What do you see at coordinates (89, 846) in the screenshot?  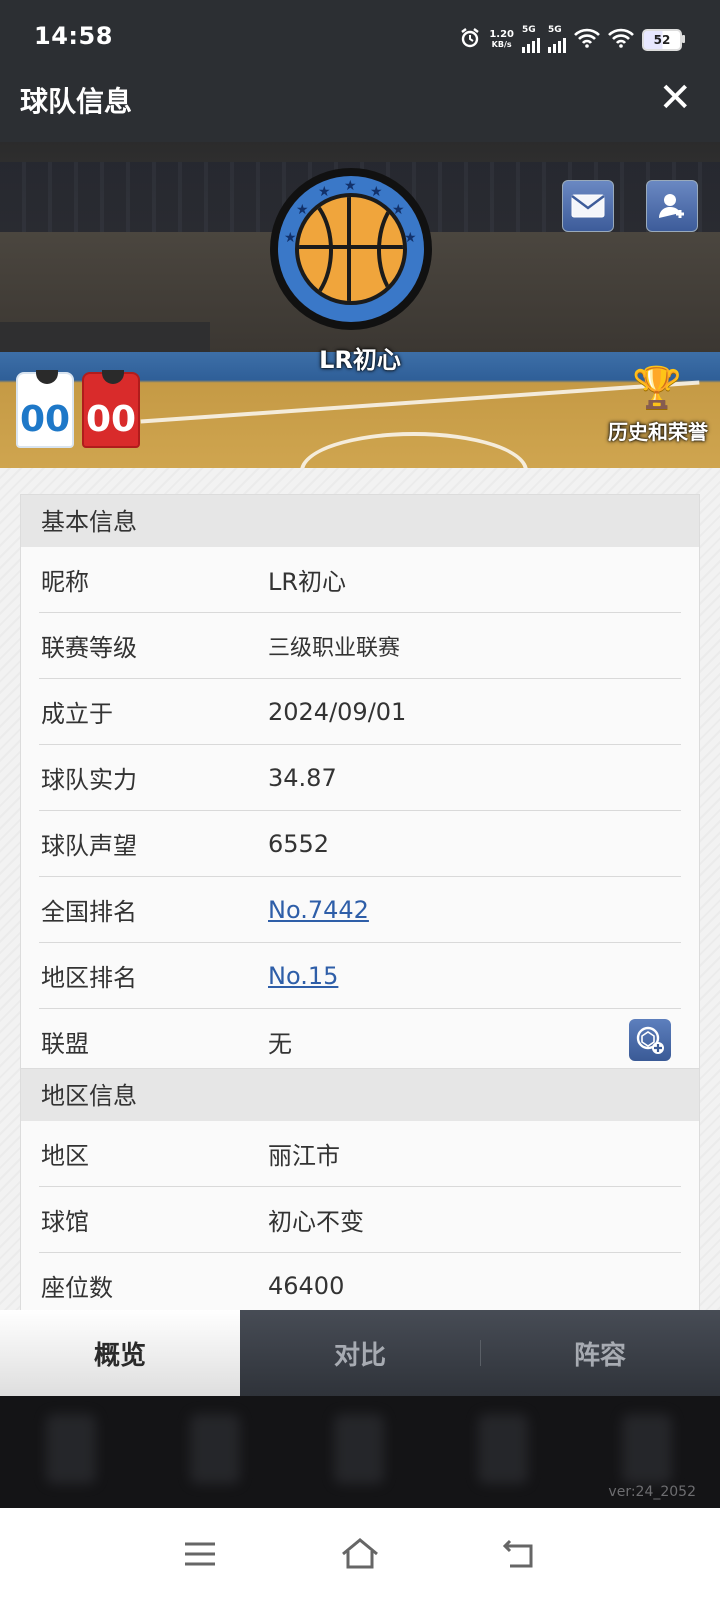 I see `row-label: 球队声望` at bounding box center [89, 846].